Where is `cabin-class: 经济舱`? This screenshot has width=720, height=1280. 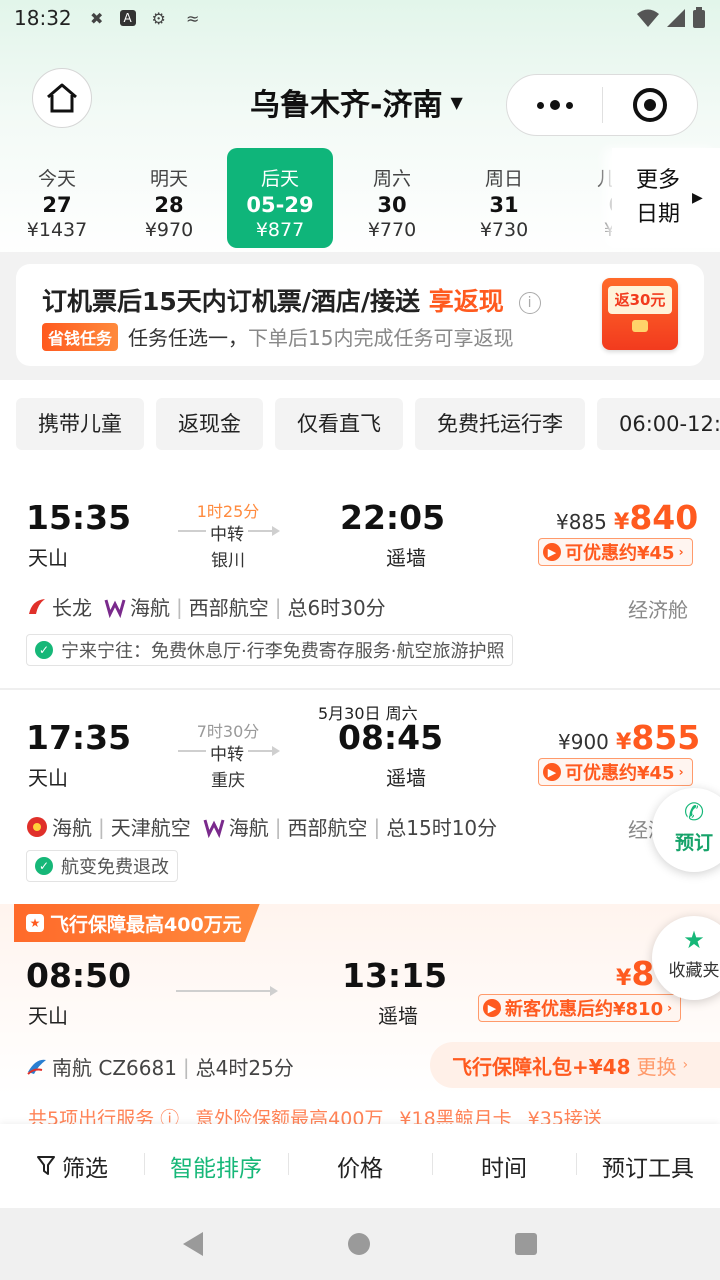
cabin-class: 经济舱 is located at coordinates (658, 610).